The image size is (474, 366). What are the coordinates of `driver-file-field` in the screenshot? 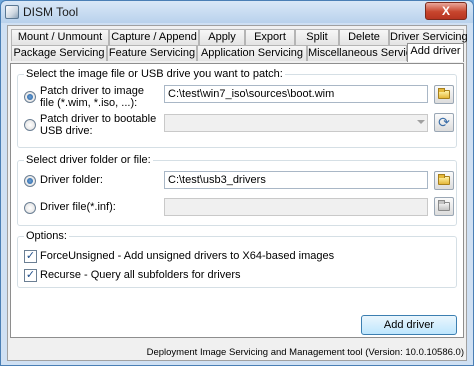 It's located at (296, 207).